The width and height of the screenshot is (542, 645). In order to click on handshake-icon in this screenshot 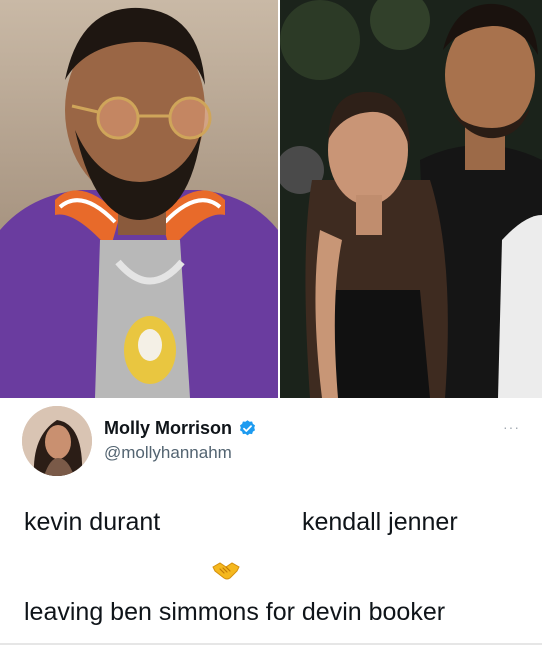, I will do `click(226, 570)`.